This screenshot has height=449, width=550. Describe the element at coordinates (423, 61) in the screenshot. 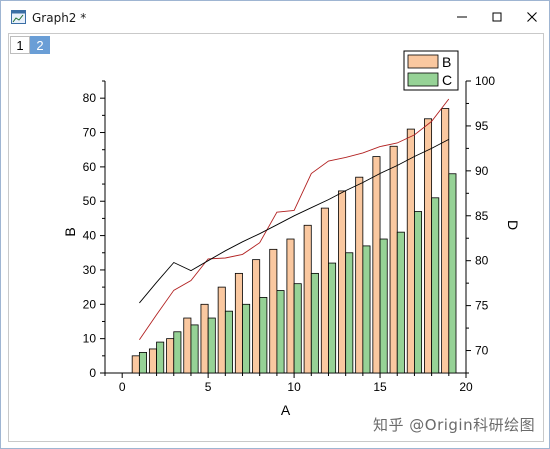

I see `legend-swatch-b` at that location.